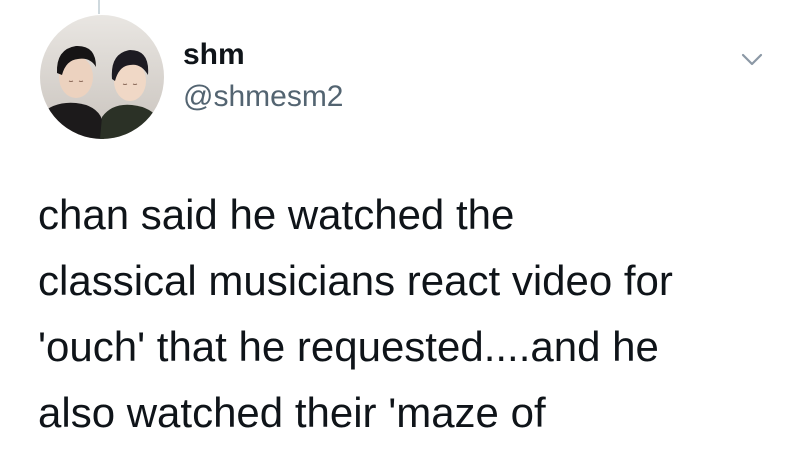  What do you see at coordinates (276, 214) in the screenshot?
I see `tweet-text-line: chan said he watched the` at bounding box center [276, 214].